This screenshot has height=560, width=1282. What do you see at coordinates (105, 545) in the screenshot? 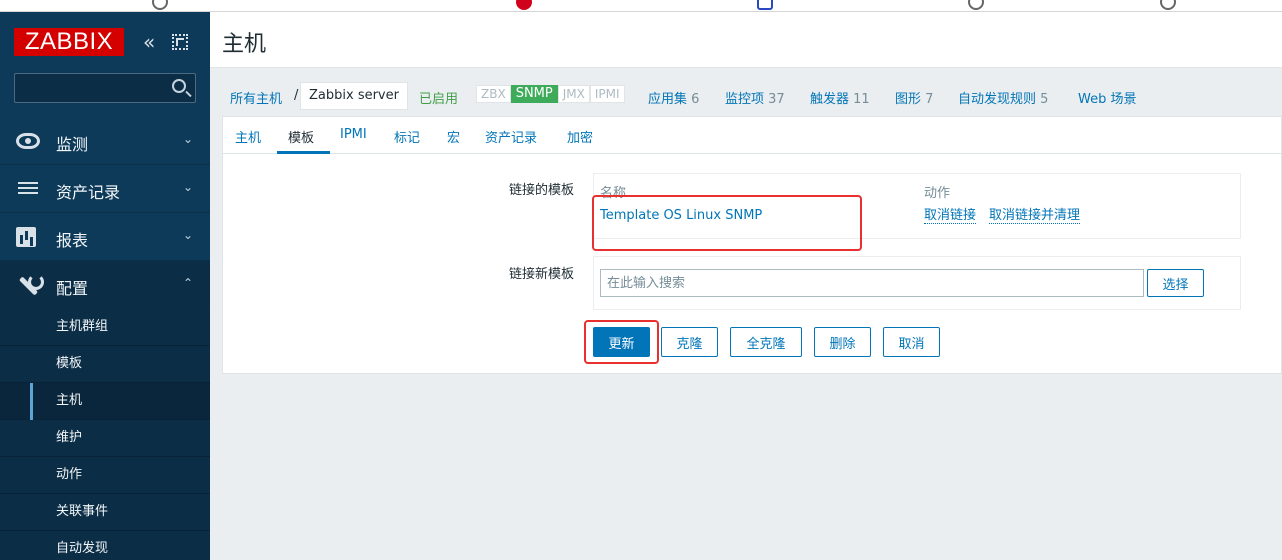
I see `submenu-discovery: 自动发现` at bounding box center [105, 545].